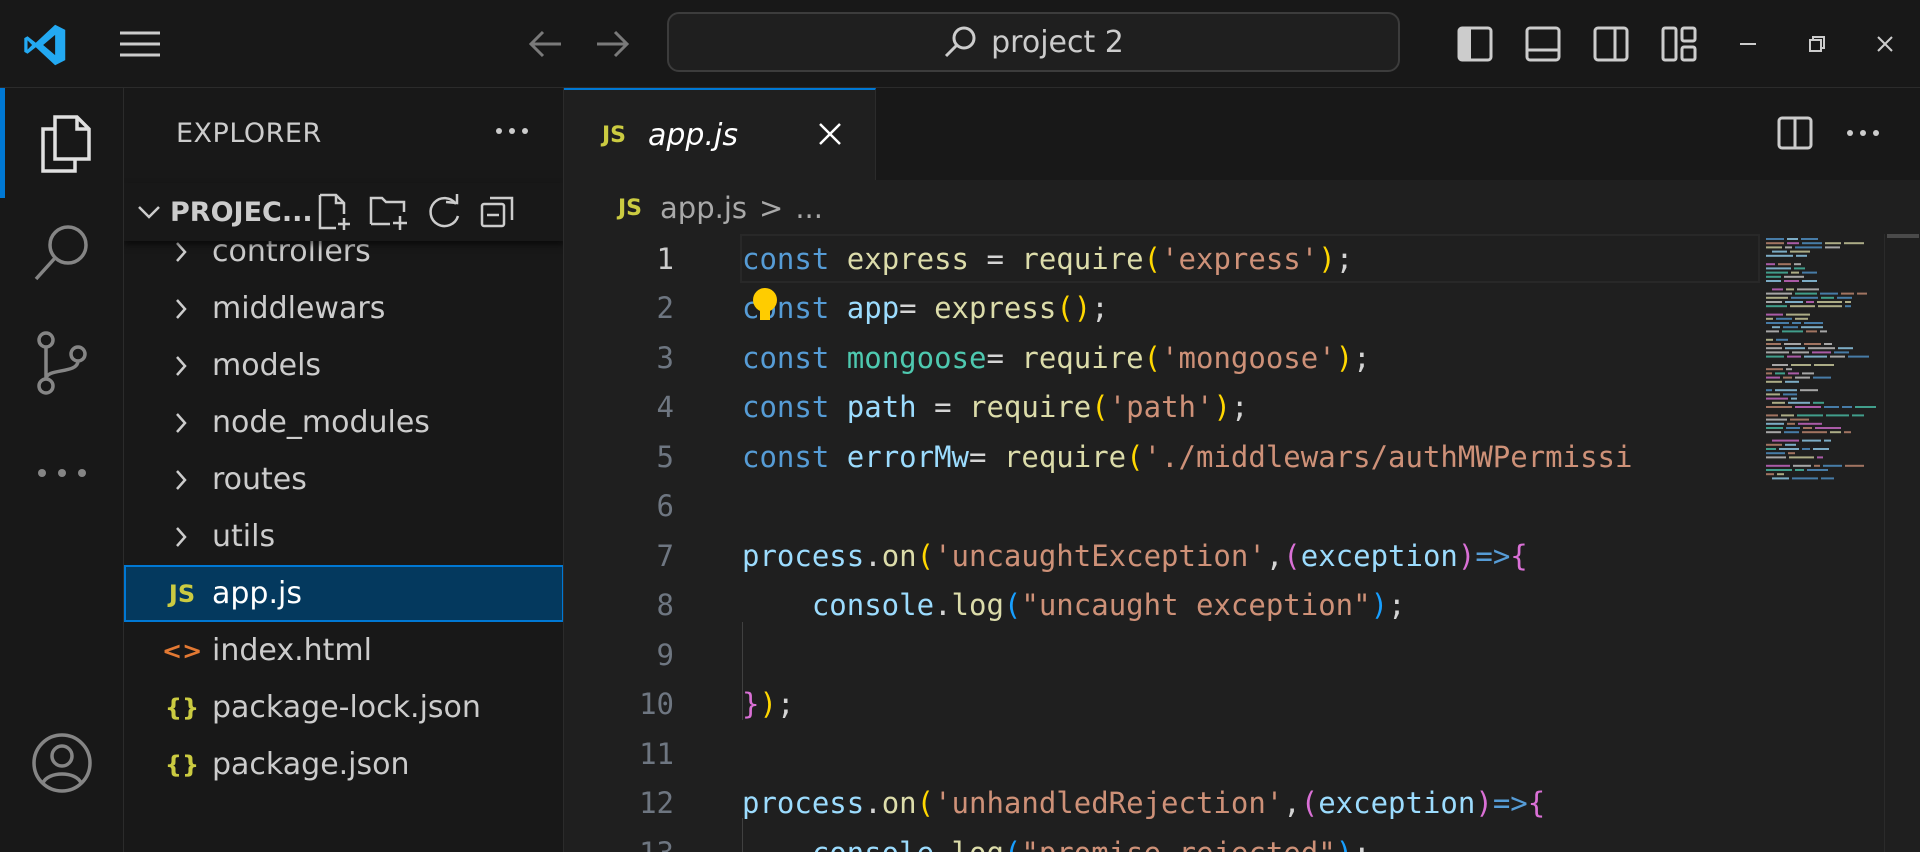  I want to click on vscode-logo-icon, so click(45, 45).